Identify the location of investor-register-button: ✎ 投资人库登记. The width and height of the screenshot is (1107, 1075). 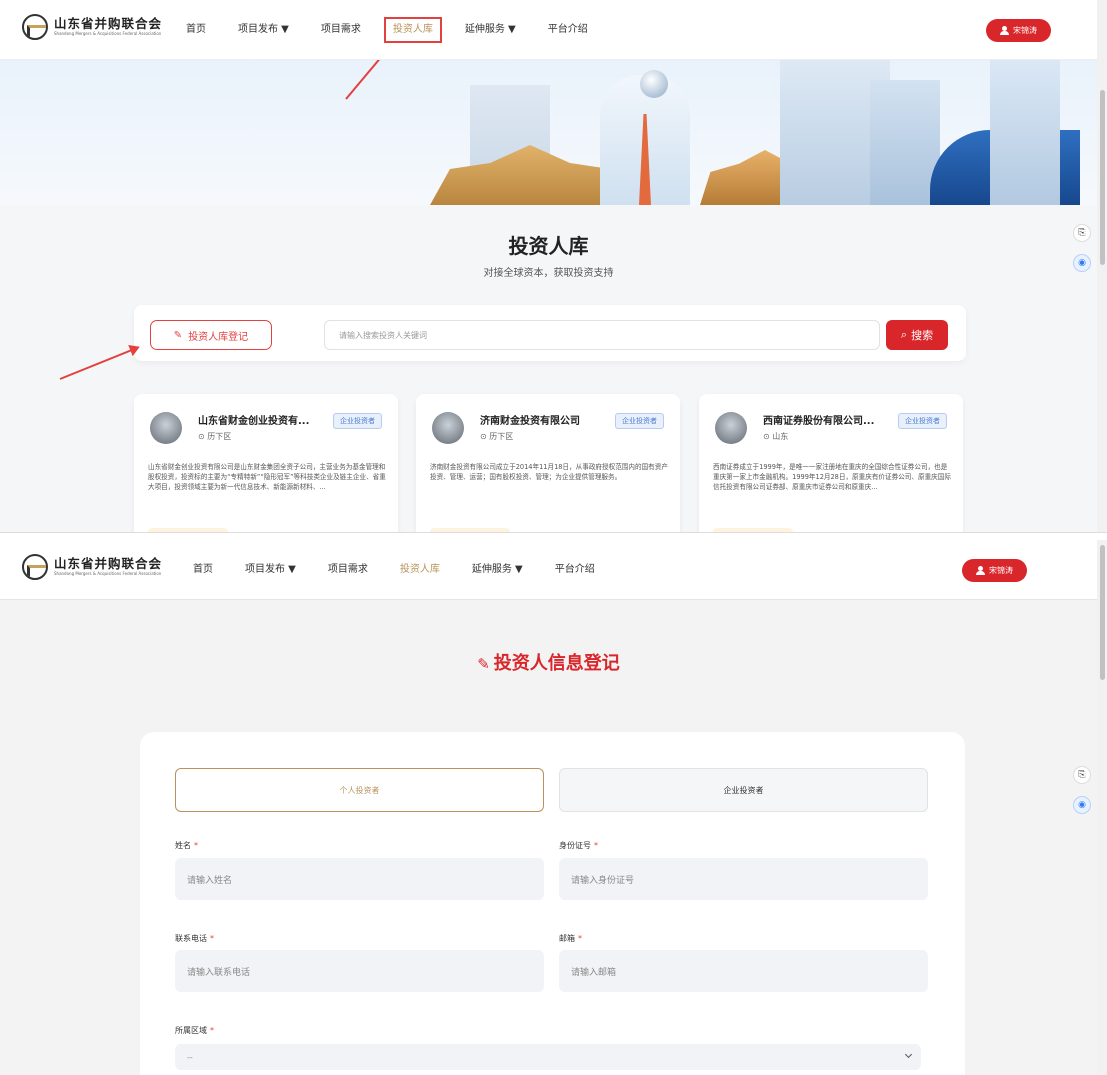
(211, 335).